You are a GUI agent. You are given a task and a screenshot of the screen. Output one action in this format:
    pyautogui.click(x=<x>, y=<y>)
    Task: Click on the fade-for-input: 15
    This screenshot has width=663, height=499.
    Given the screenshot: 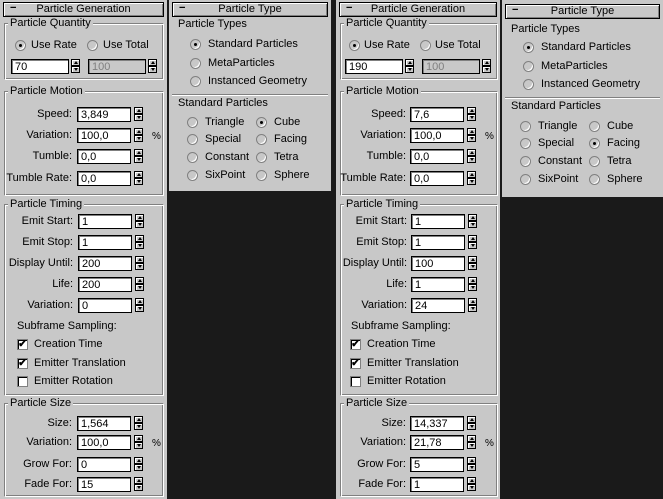 What is the action you would take?
    pyautogui.click(x=104, y=484)
    